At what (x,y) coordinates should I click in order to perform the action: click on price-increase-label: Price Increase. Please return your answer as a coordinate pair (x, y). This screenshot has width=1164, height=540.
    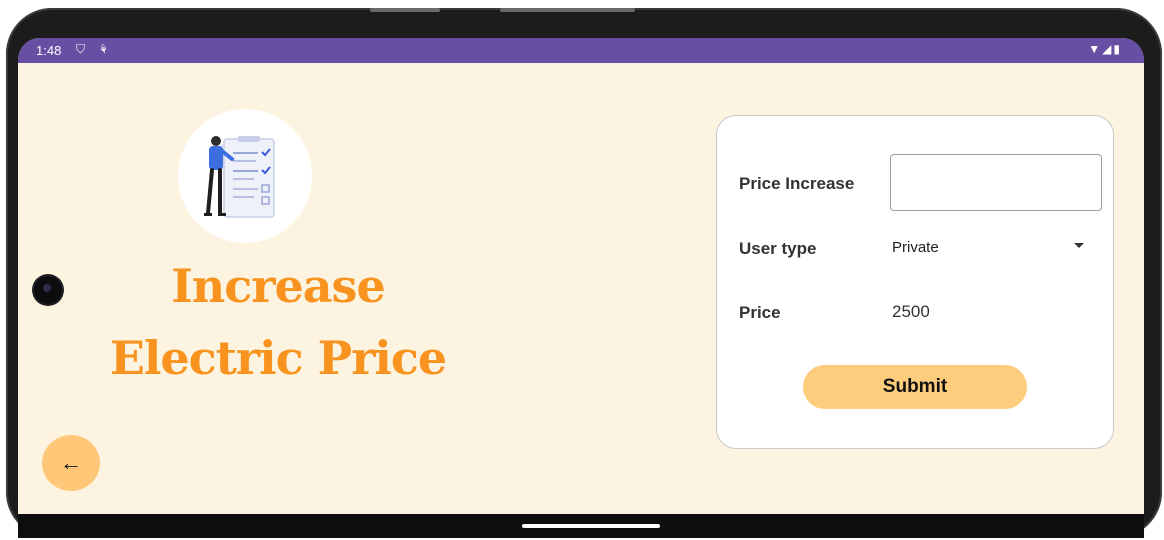
    Looking at the image, I should click on (797, 183).